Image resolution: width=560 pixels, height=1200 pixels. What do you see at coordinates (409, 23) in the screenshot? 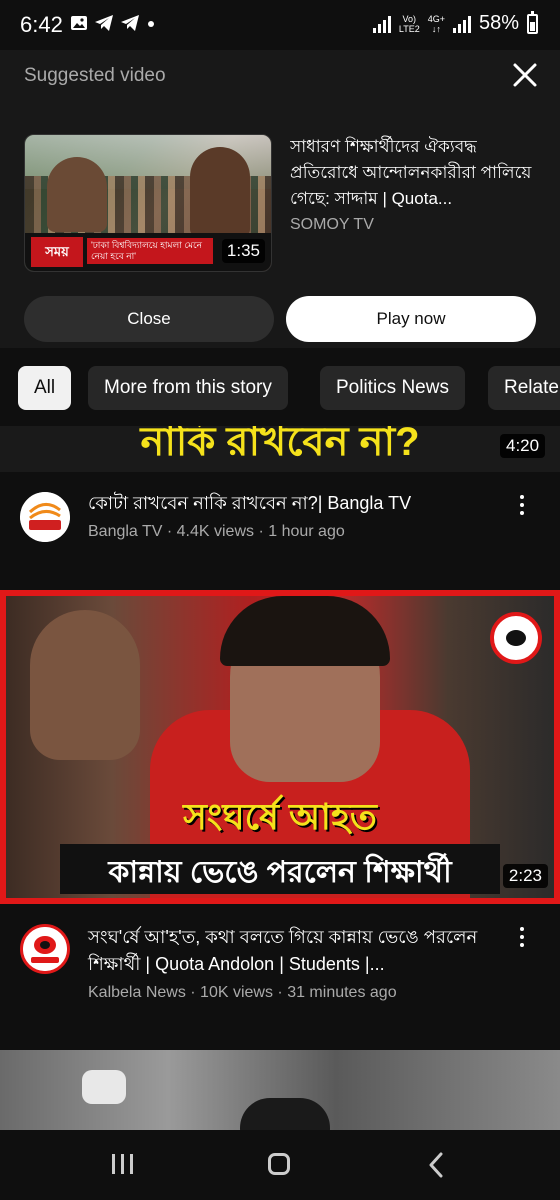
I see `volte-label: Vo) LTE2` at bounding box center [409, 23].